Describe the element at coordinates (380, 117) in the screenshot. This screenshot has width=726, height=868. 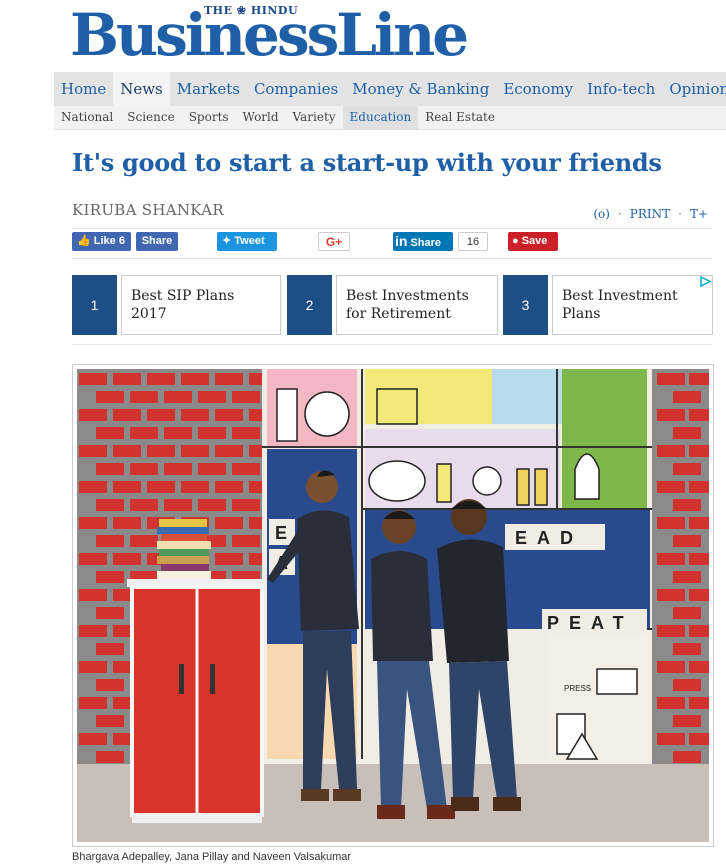
I see `subnav-item-education: Education` at that location.